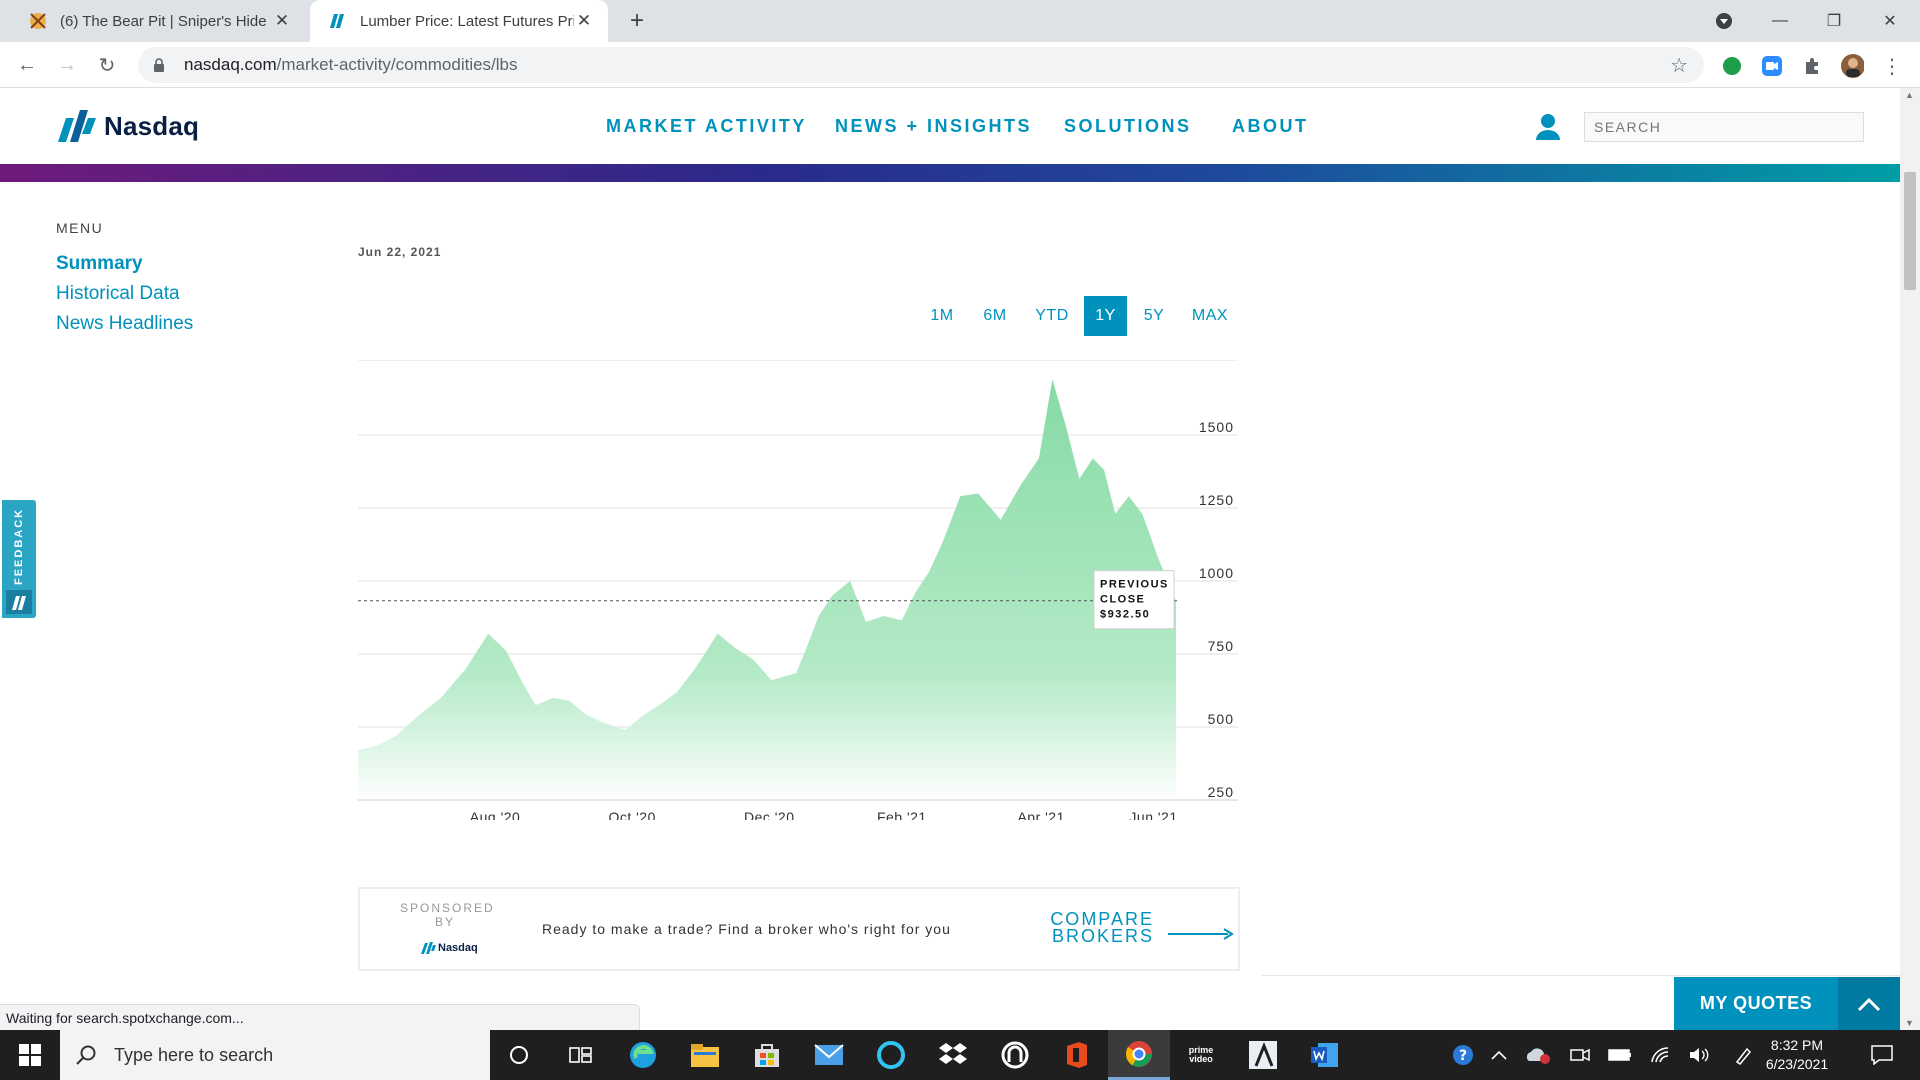 The width and height of the screenshot is (1920, 1080). I want to click on menu-item-summary: Summary, so click(99, 264).